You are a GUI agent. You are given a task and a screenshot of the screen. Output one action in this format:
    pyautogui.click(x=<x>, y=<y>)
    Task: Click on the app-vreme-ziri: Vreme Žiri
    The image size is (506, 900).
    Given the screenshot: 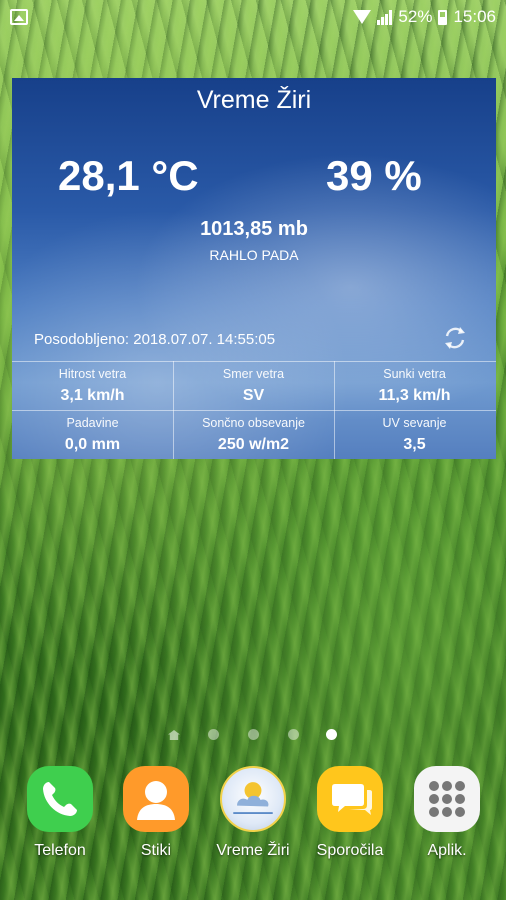 What is the action you would take?
    pyautogui.click(x=253, y=819)
    